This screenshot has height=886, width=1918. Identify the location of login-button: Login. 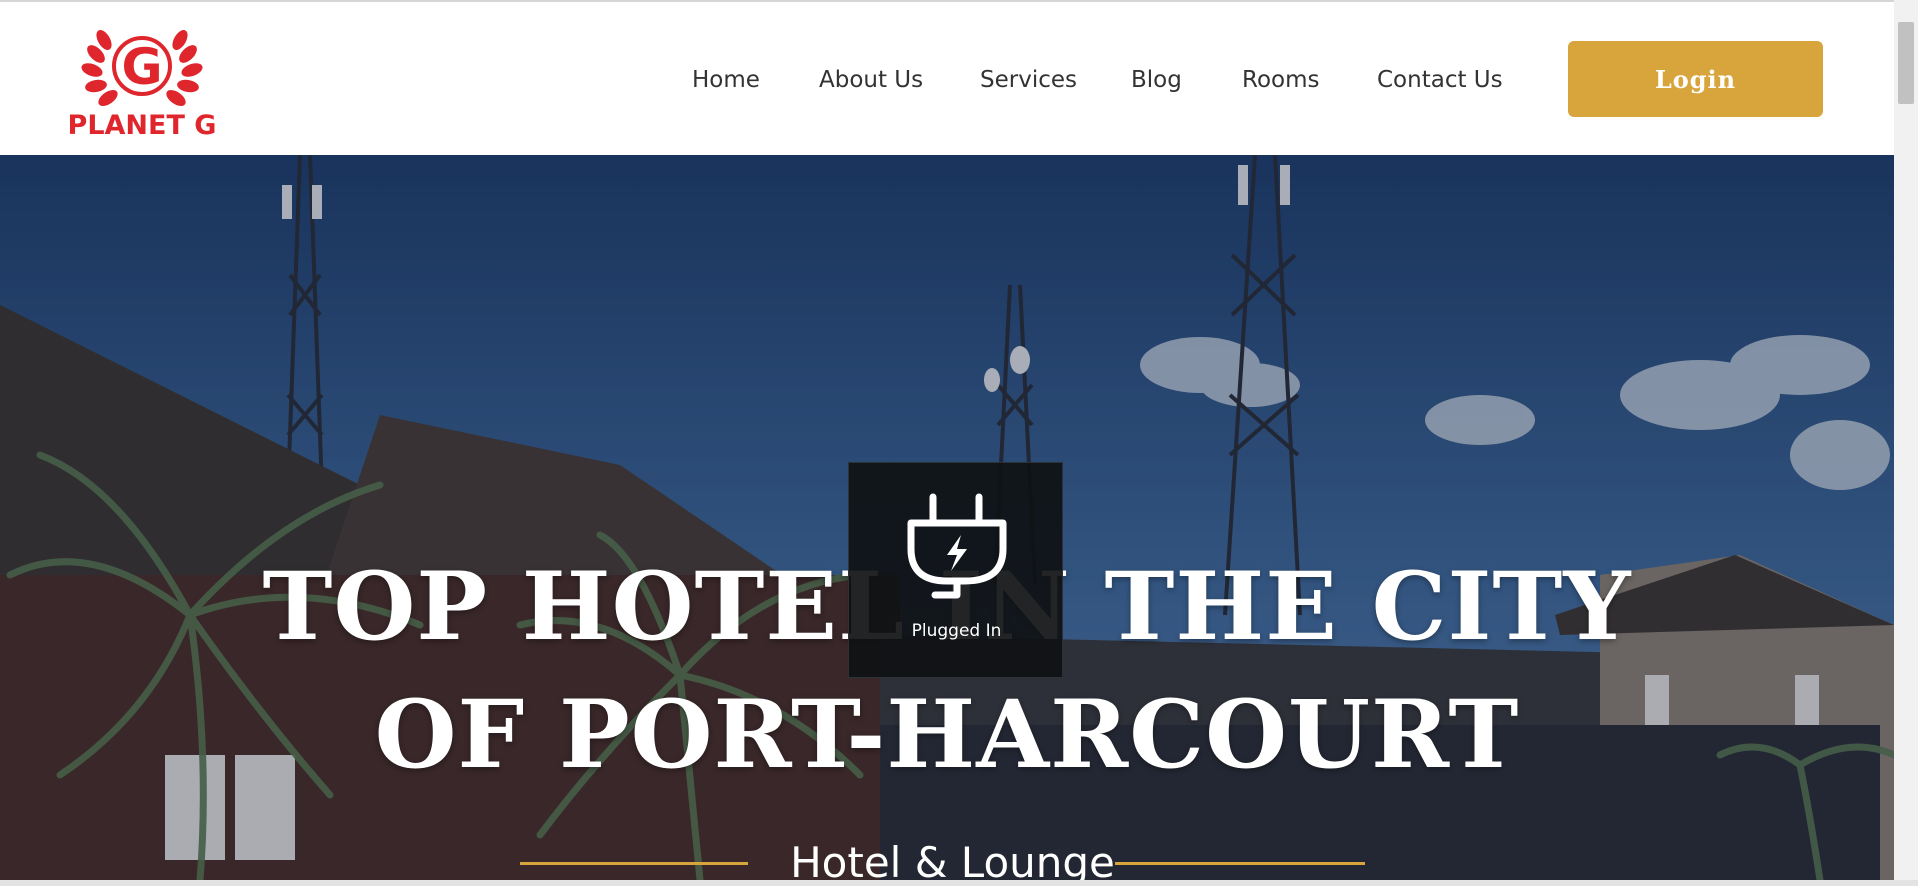
(1695, 79).